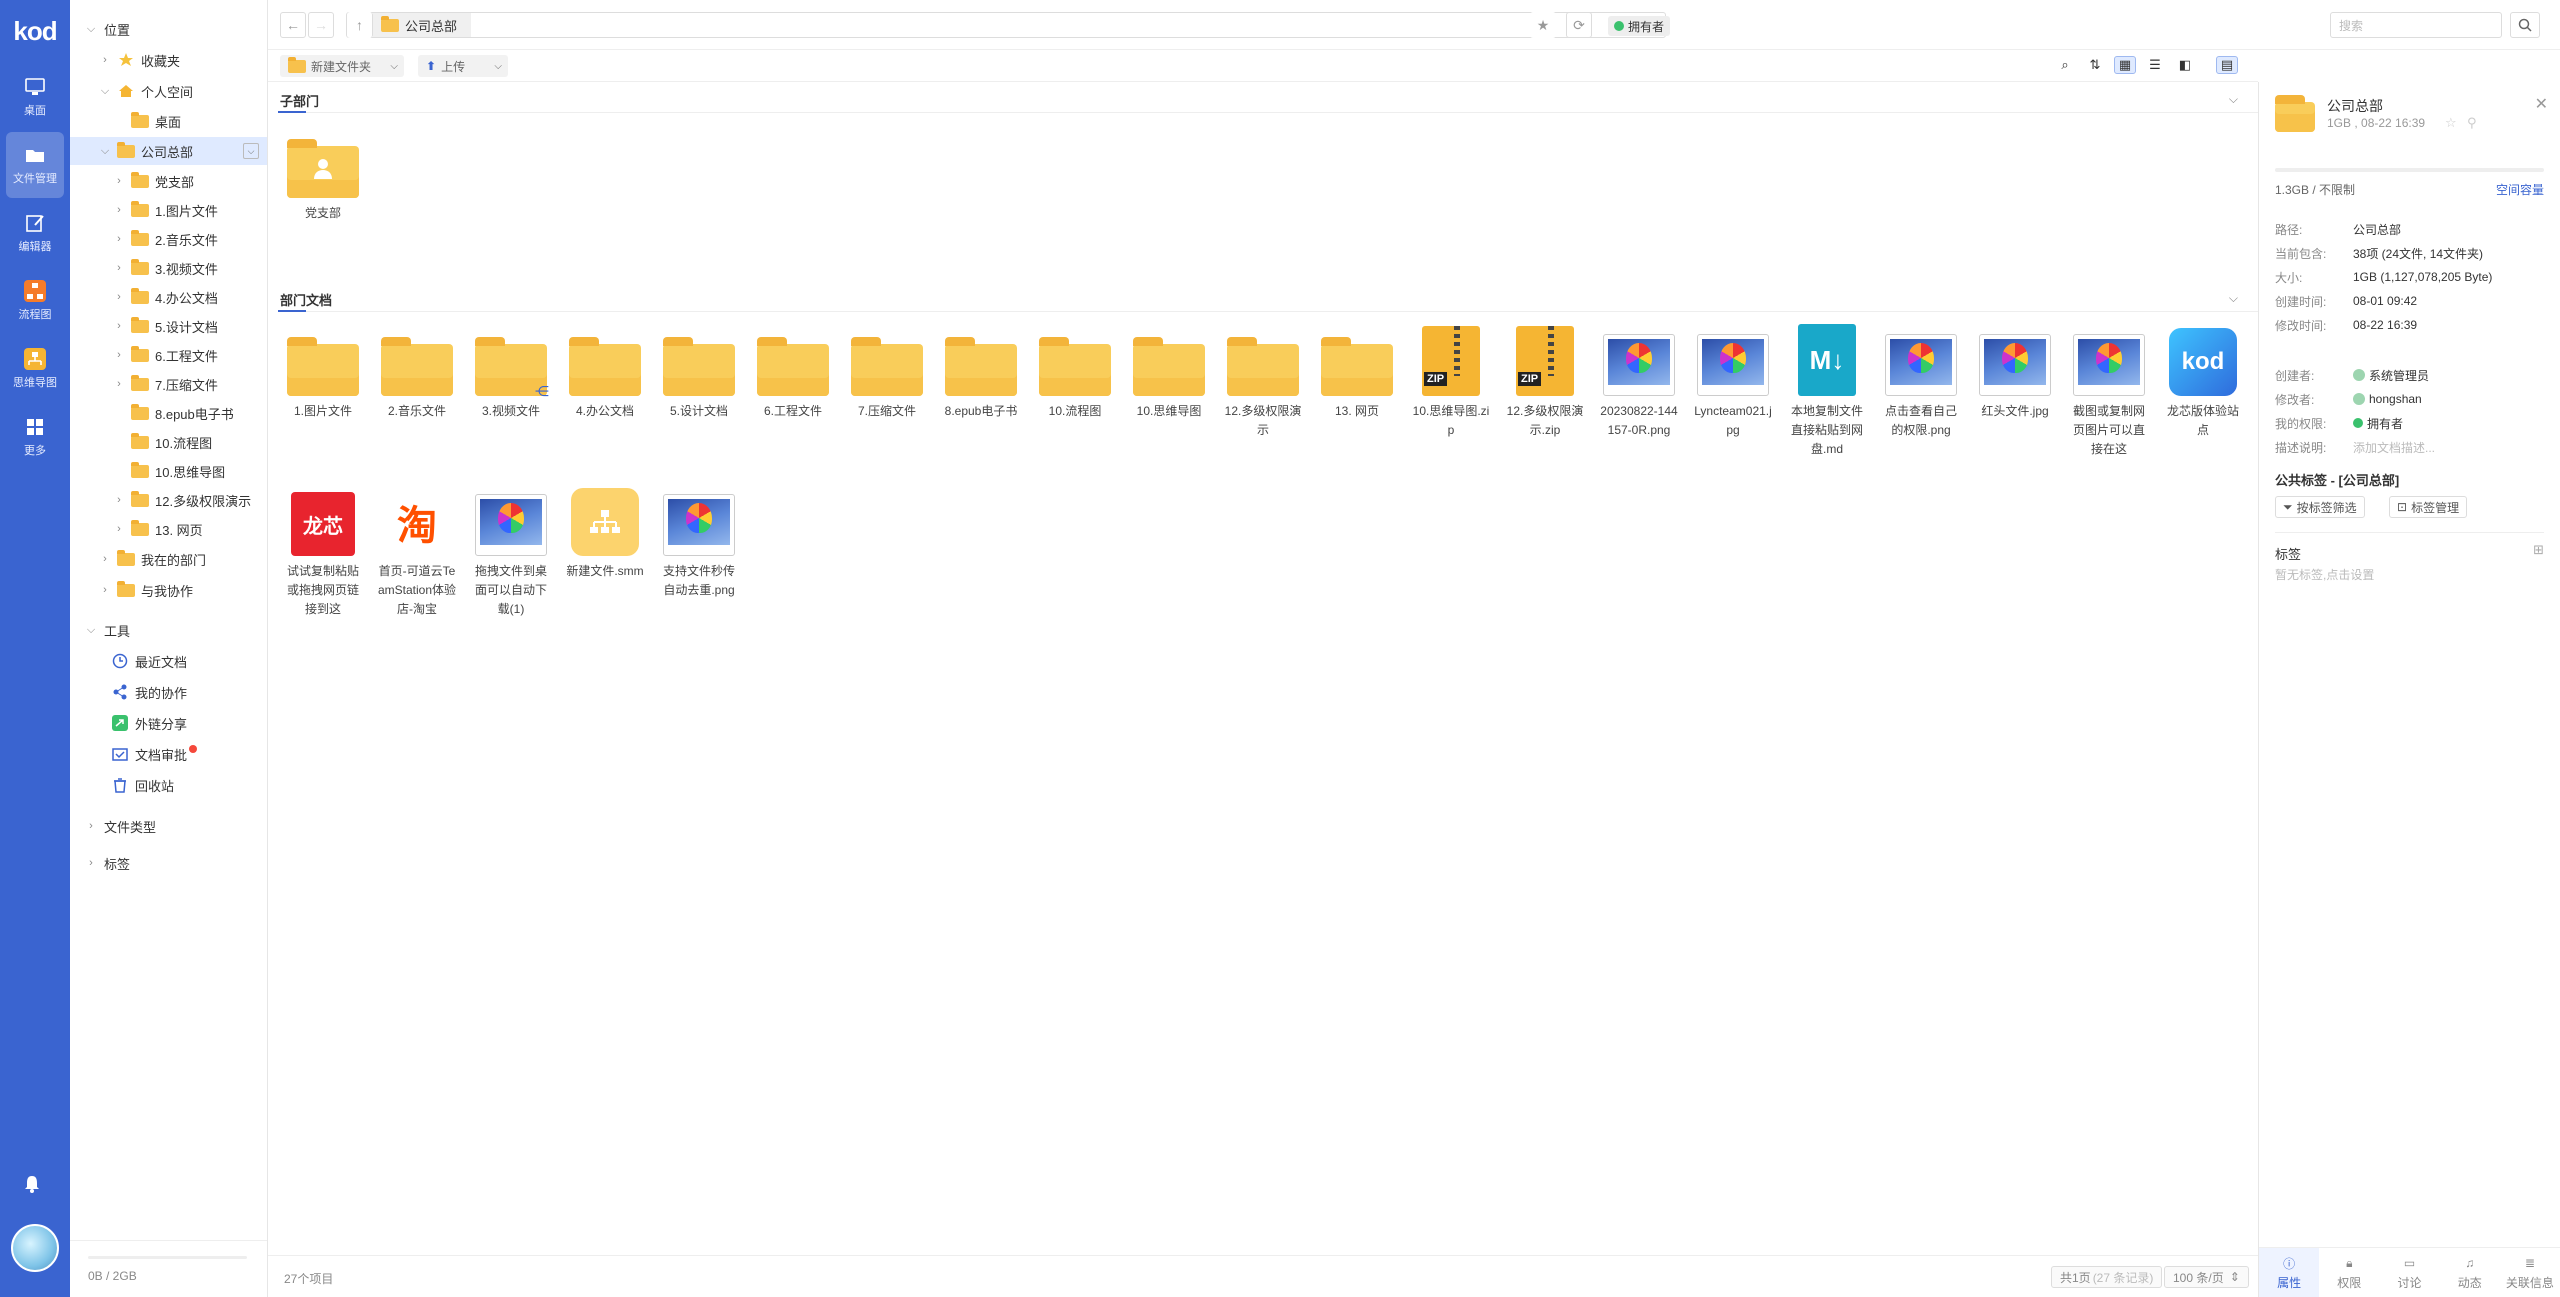 The height and width of the screenshot is (1297, 2560). Describe the element at coordinates (1543, 25) in the screenshot. I see `star-icon: ★` at that location.